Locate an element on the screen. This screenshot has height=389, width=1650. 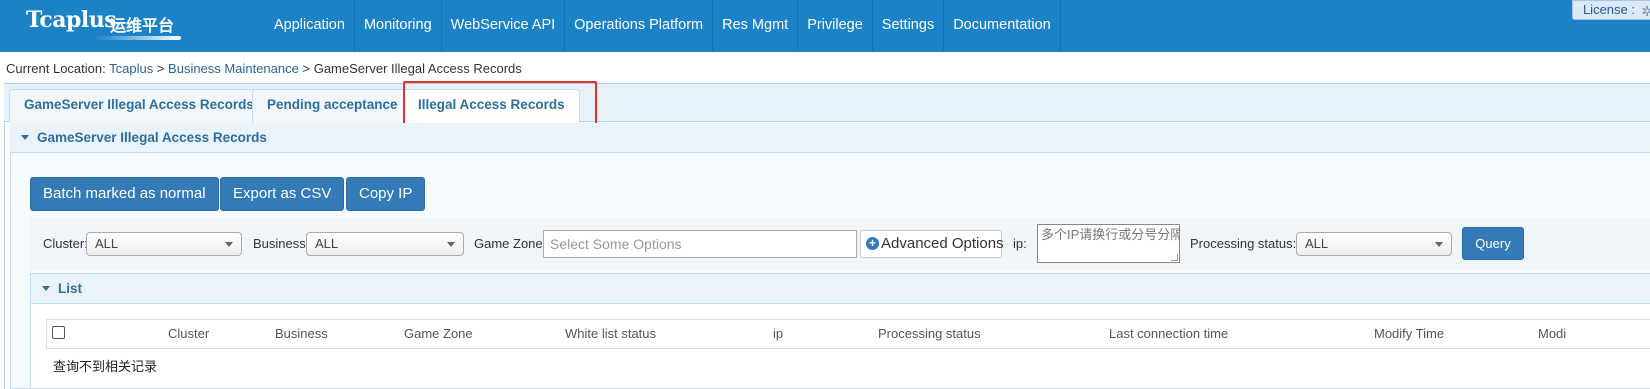
logo-swoosh is located at coordinates (138, 38).